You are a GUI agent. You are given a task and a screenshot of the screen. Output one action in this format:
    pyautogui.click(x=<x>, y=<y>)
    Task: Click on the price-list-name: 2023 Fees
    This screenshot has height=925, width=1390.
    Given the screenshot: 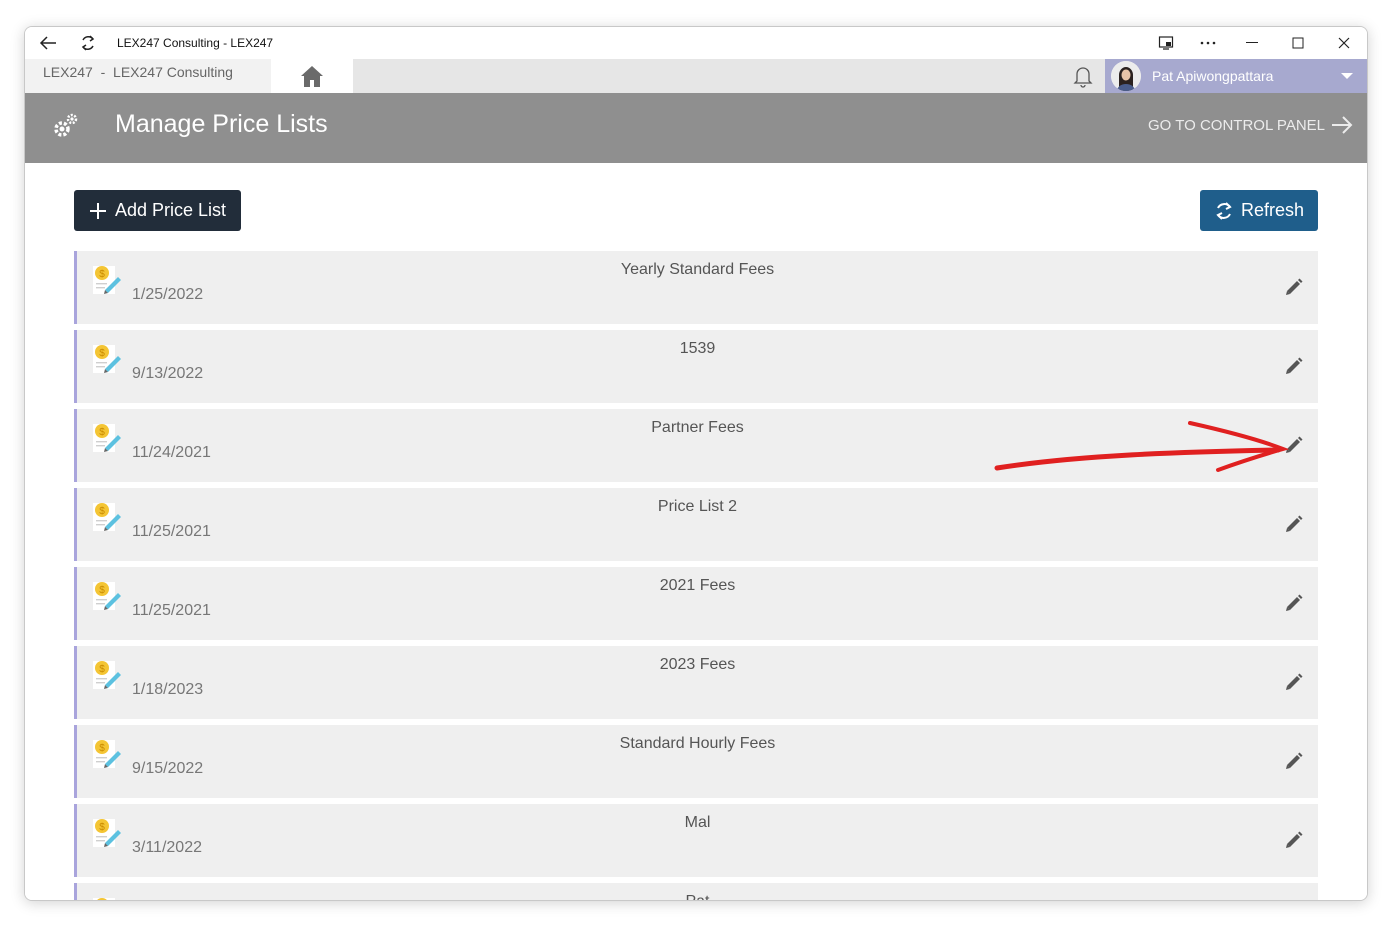 What is the action you would take?
    pyautogui.click(x=697, y=664)
    